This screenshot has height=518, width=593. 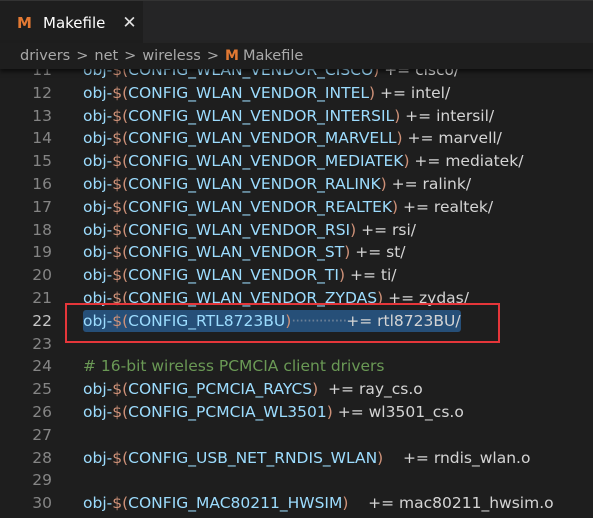 I want to click on line-number: 27, so click(x=42, y=434).